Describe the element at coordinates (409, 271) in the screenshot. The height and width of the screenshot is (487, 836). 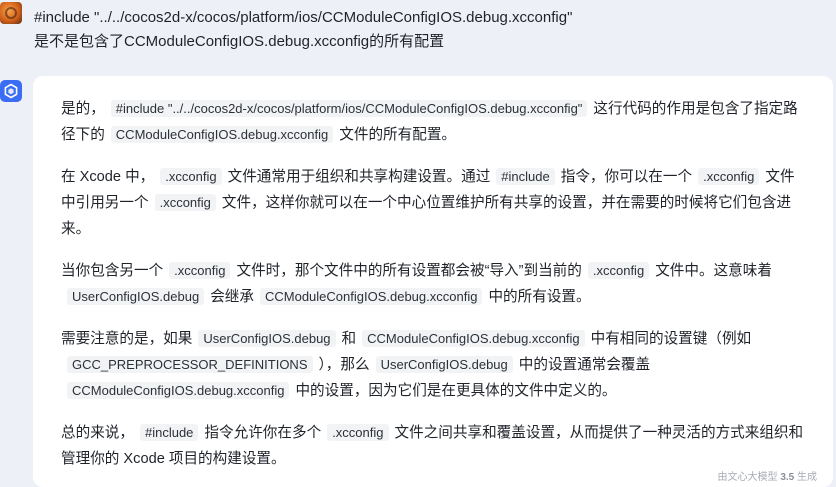
I see `answer-text: 文件时，那个文件中的所有设置都会被“导入”到当前的` at that location.